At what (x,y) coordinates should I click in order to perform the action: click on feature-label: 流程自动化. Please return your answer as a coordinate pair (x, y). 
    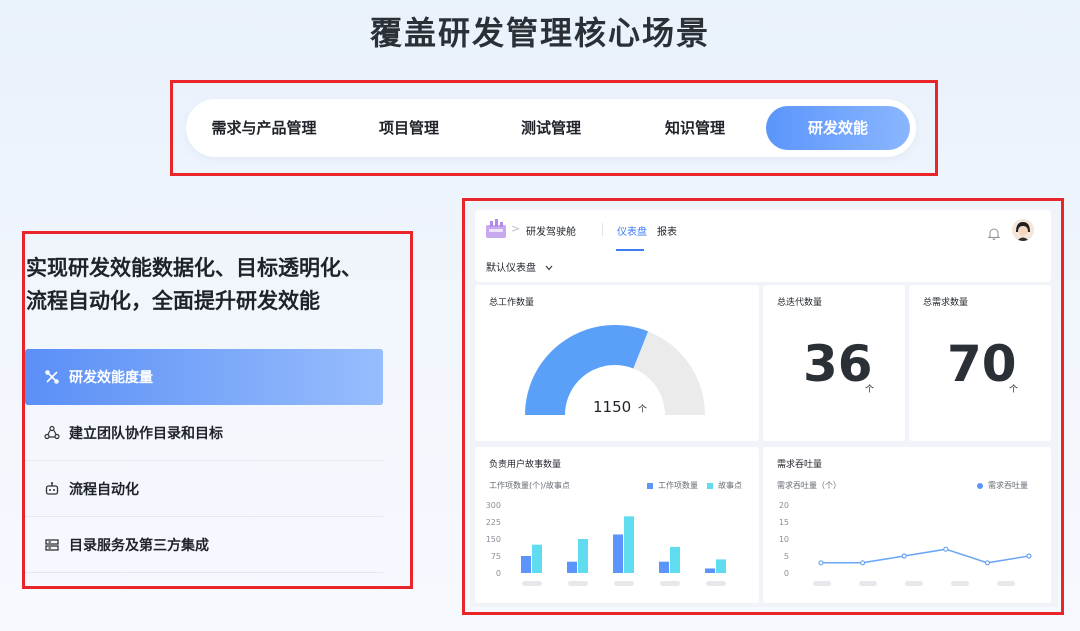
    Looking at the image, I should click on (104, 489).